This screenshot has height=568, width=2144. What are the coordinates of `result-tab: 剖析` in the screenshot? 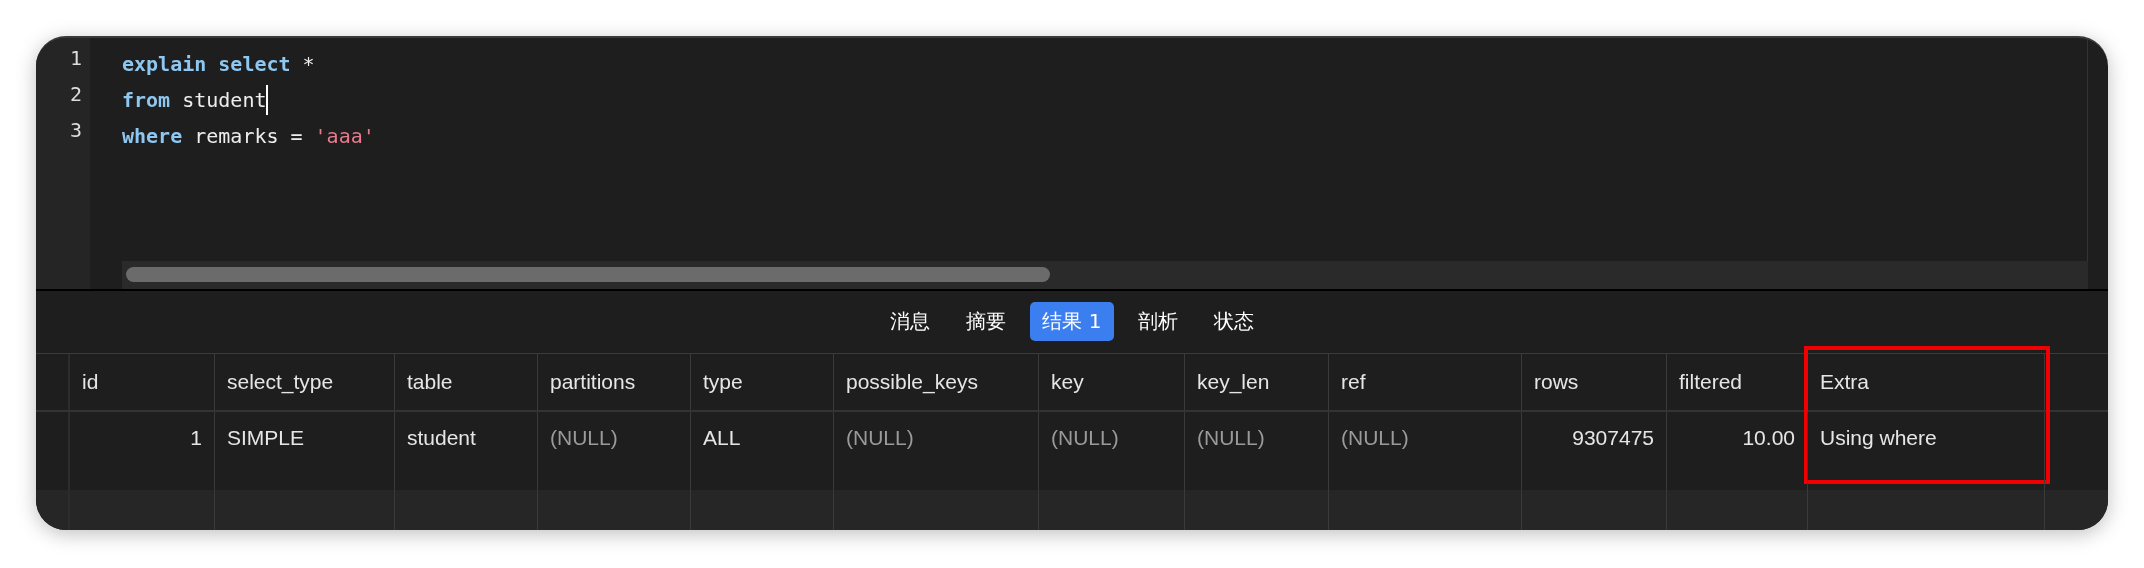 It's located at (1157, 322).